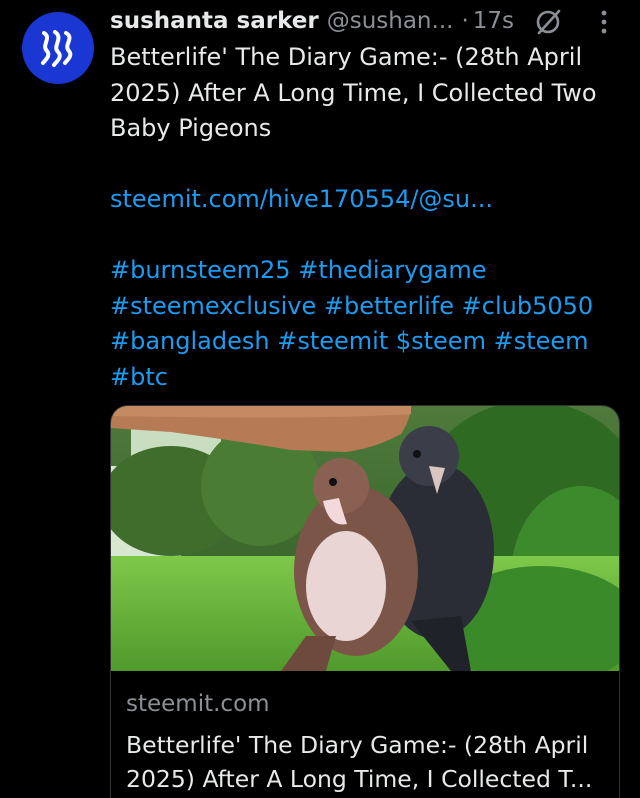  Describe the element at coordinates (367, 271) in the screenshot. I see `hashtag-line: #burnsteem25 #thediarygame` at that location.